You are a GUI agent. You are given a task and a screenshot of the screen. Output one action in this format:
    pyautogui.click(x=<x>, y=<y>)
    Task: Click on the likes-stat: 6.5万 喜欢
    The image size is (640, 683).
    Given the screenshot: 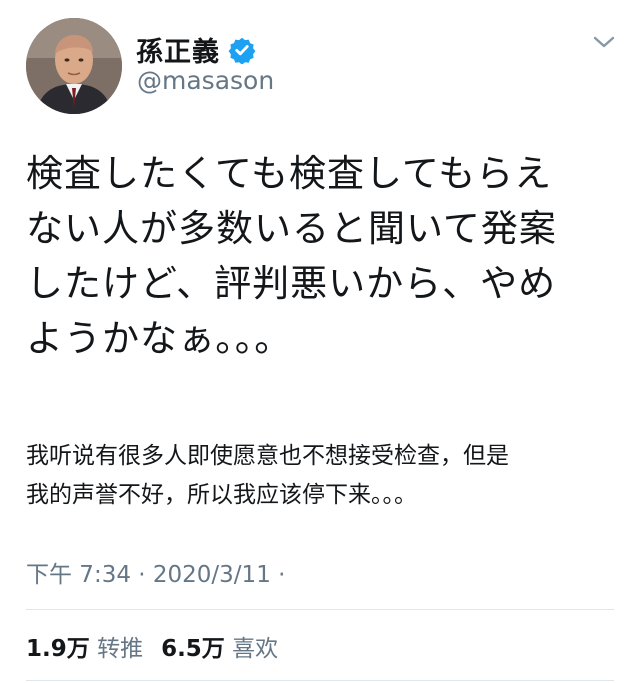 What is the action you would take?
    pyautogui.click(x=221, y=646)
    